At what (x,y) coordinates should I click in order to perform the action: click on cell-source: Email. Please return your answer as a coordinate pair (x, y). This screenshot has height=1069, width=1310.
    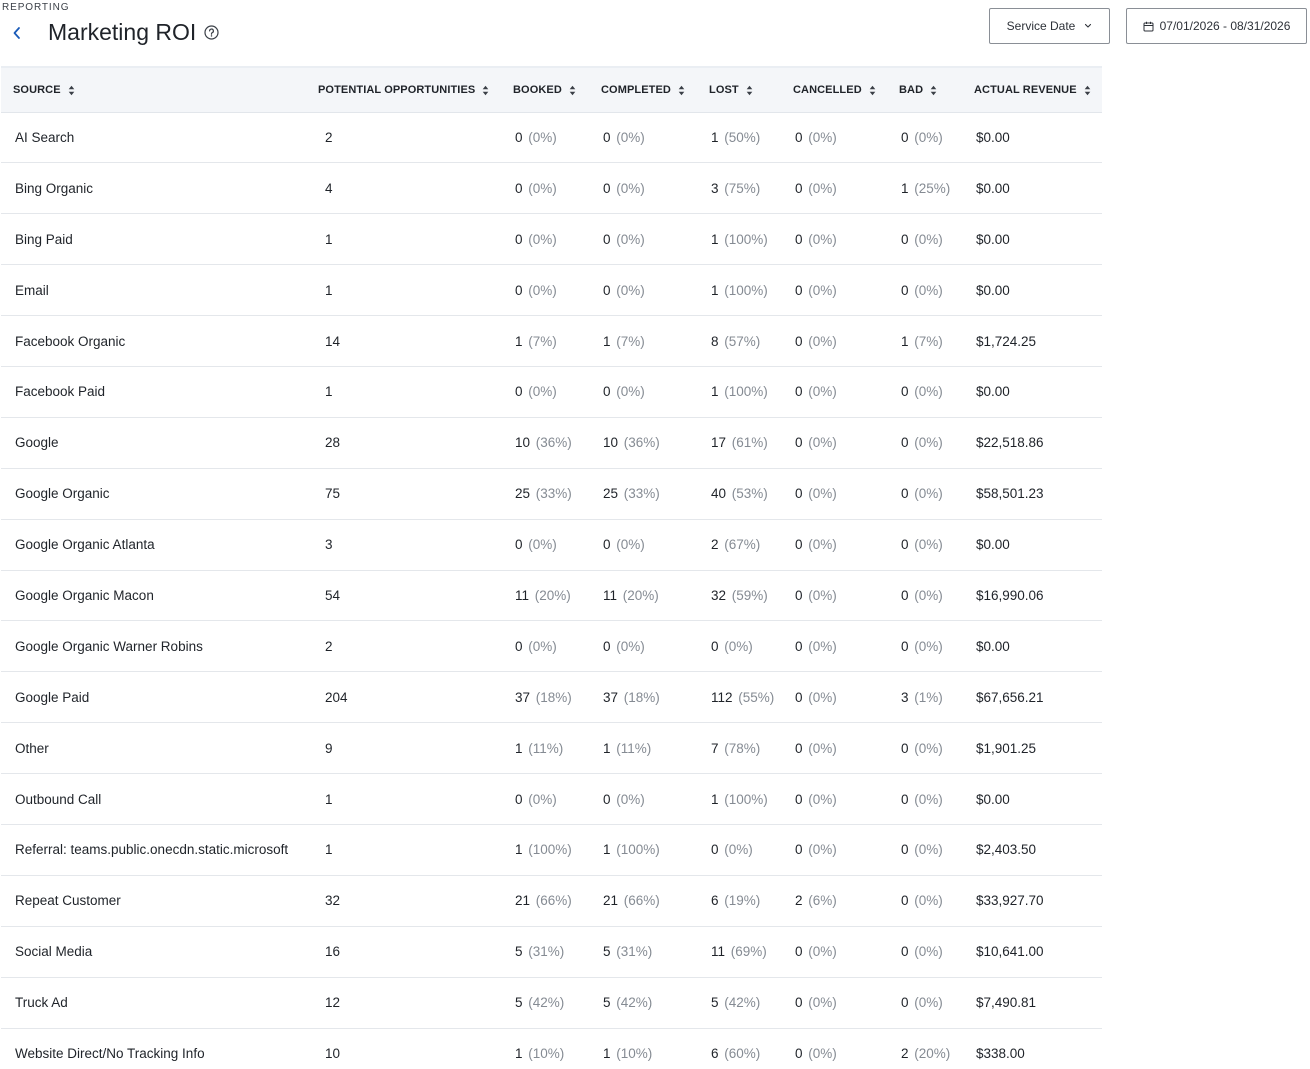
    Looking at the image, I should click on (153, 290).